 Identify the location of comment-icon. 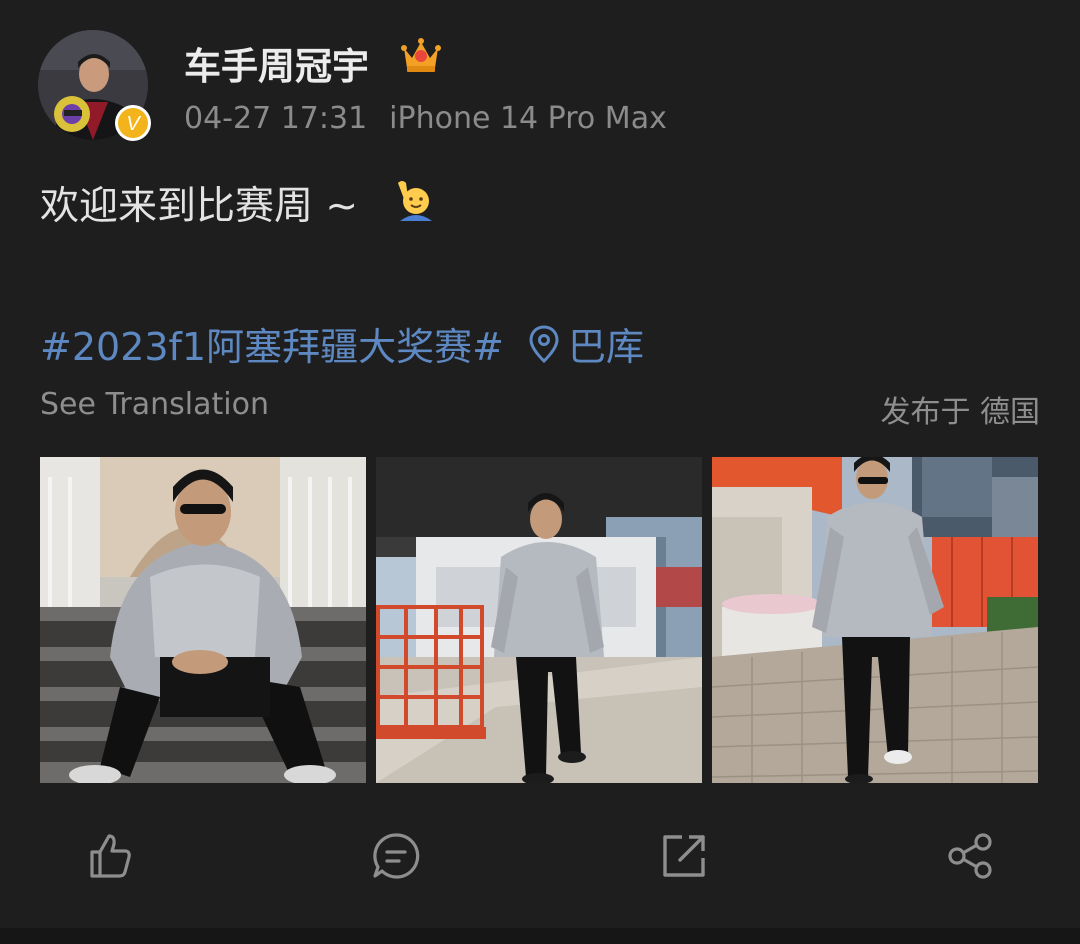
(396, 856).